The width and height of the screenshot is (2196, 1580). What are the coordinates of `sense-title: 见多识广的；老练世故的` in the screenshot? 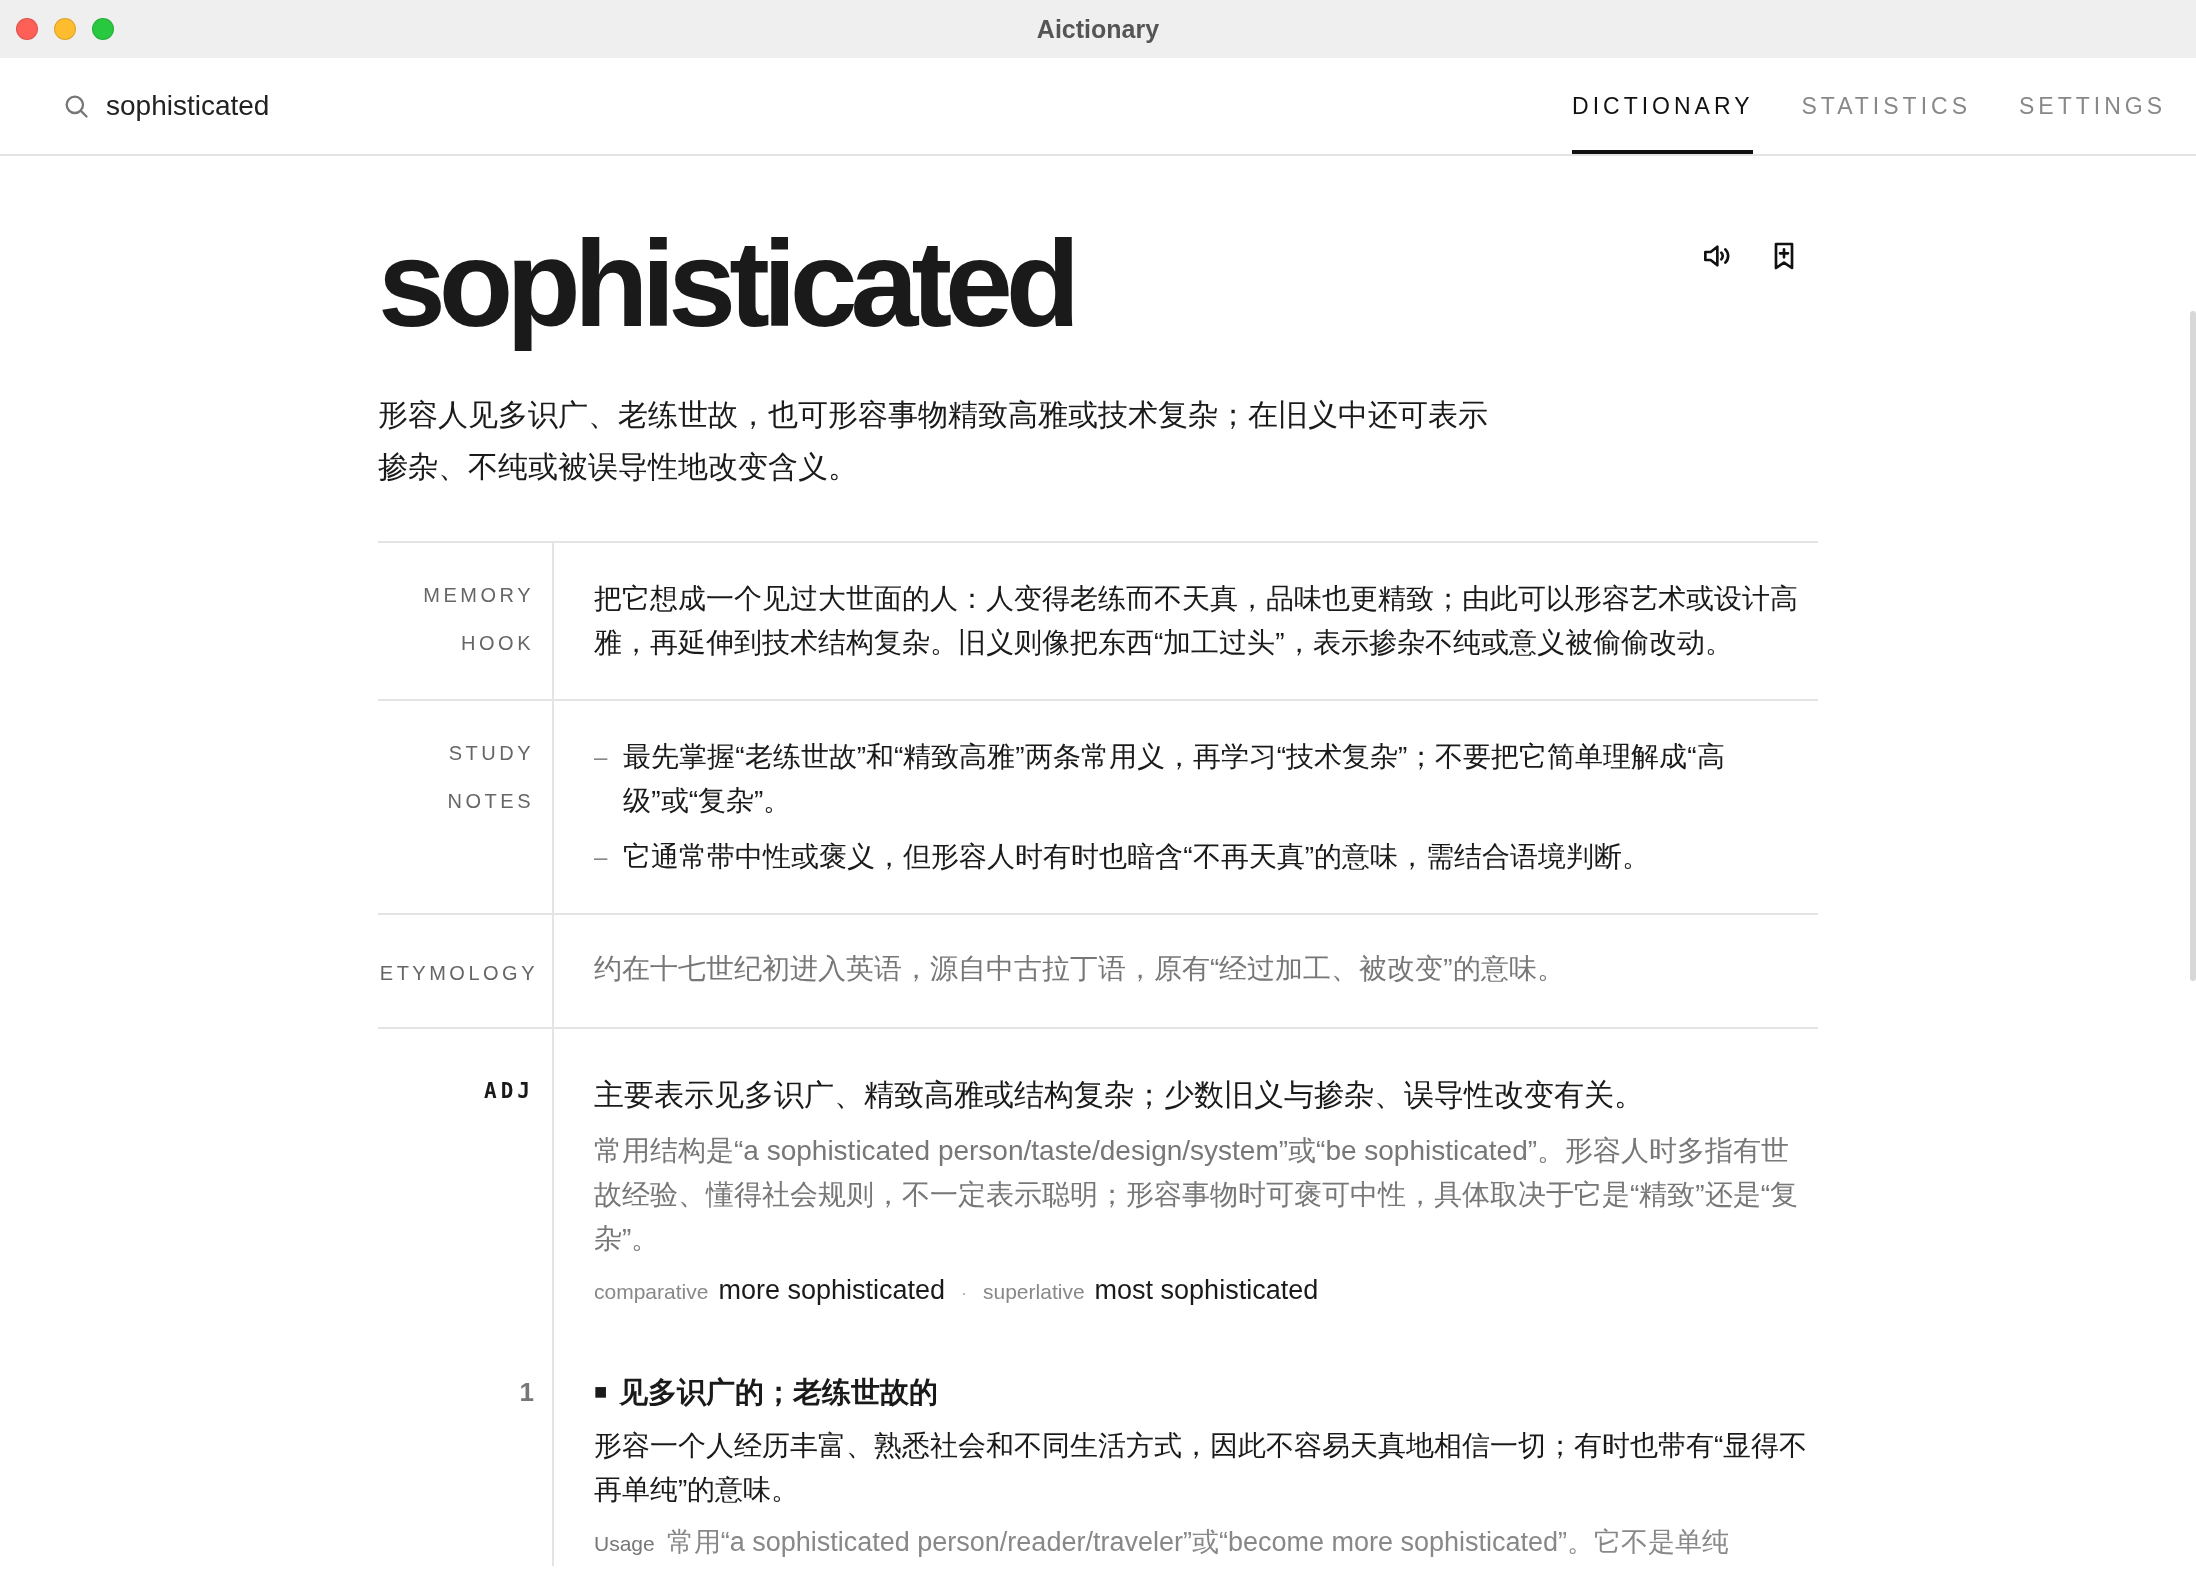 It's located at (779, 1392).